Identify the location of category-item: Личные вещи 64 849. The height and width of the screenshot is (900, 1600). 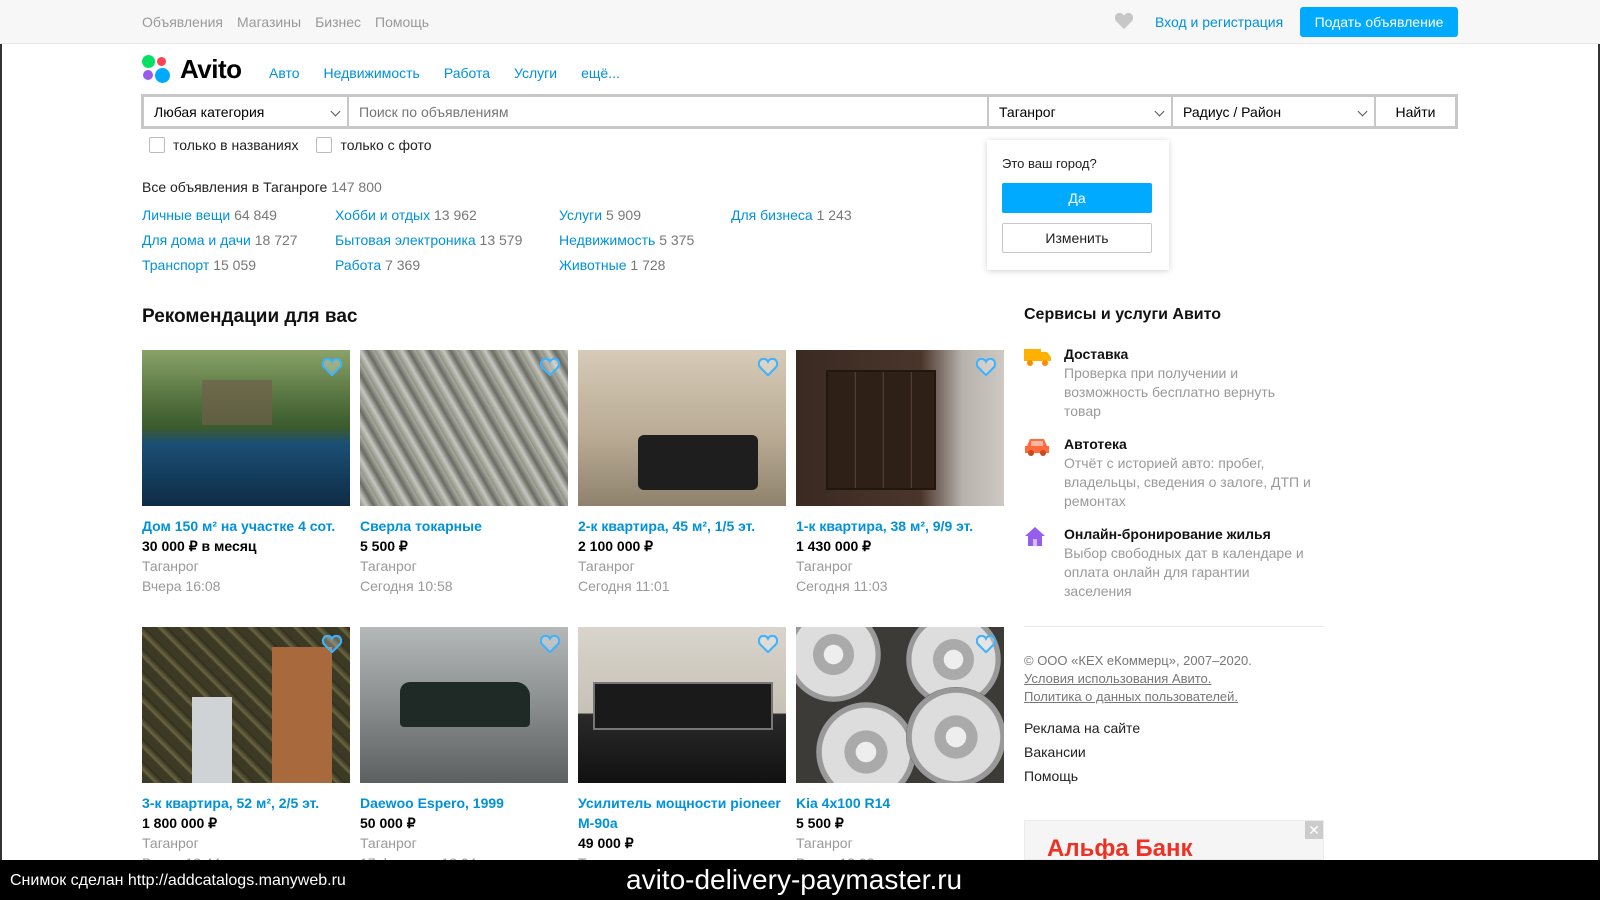
(209, 215).